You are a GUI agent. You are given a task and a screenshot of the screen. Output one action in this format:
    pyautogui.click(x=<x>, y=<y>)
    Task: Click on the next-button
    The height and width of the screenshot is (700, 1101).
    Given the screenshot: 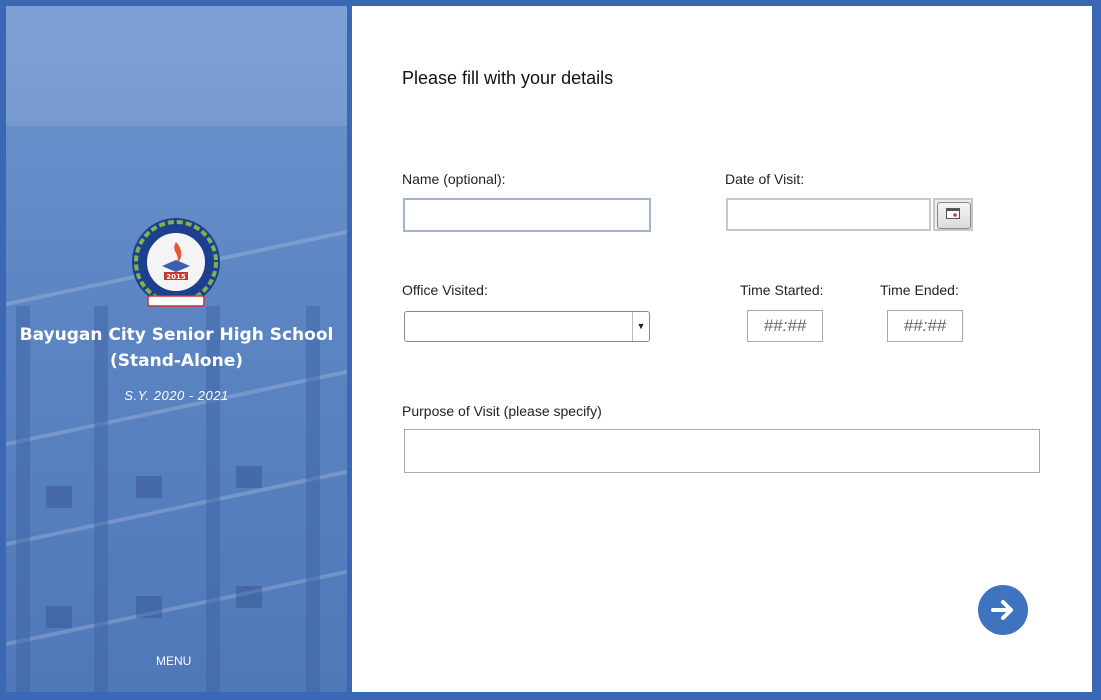 What is the action you would take?
    pyautogui.click(x=1003, y=610)
    